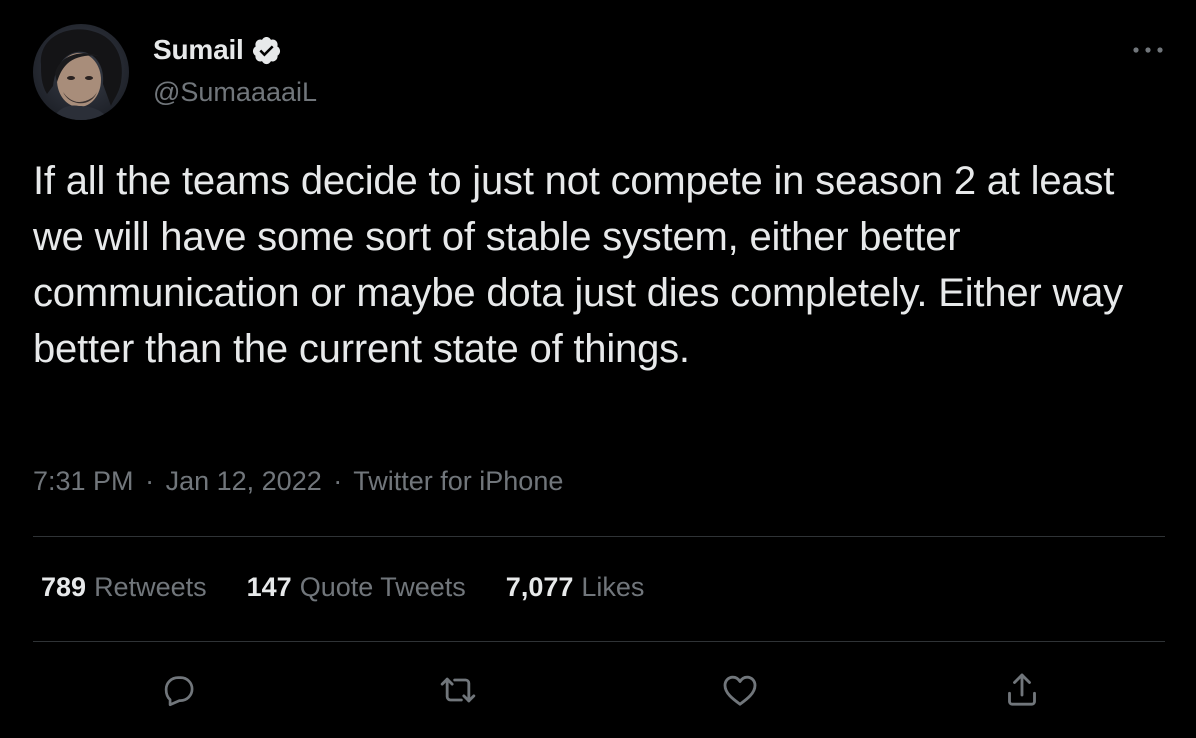  I want to click on share-button, so click(1022, 690).